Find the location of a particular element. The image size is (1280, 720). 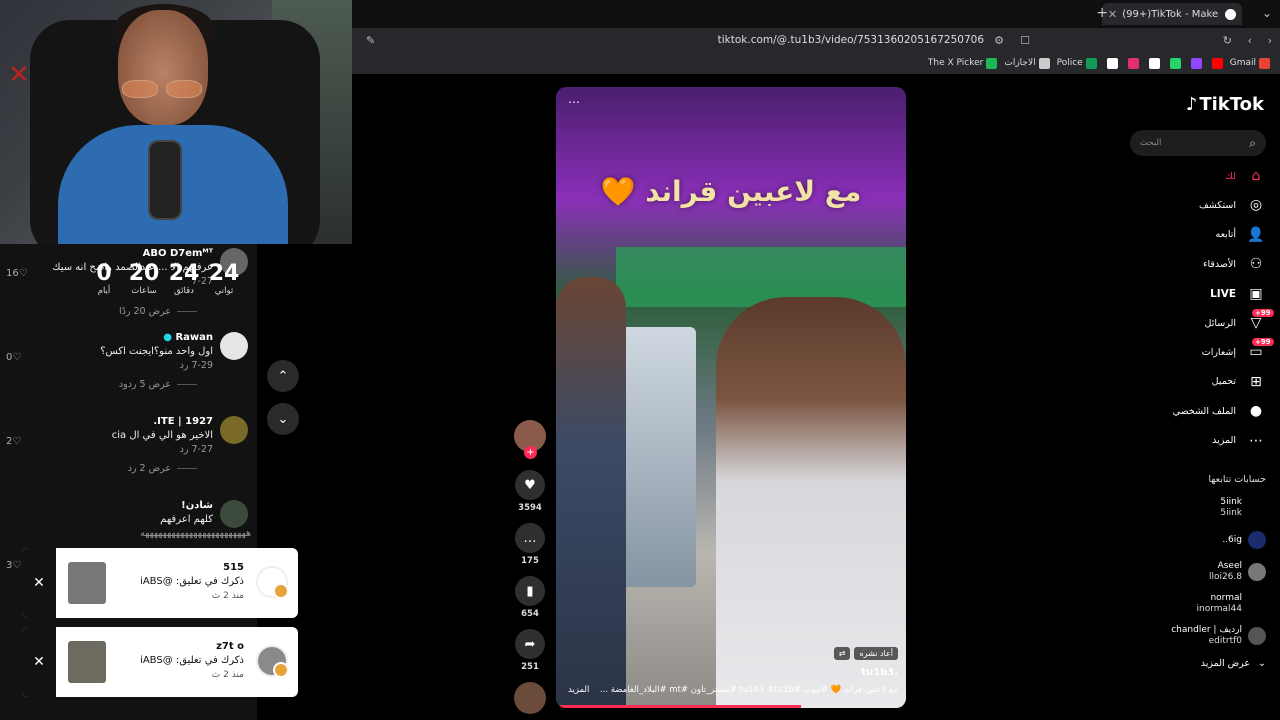

sheets-icon is located at coordinates (1091, 63).